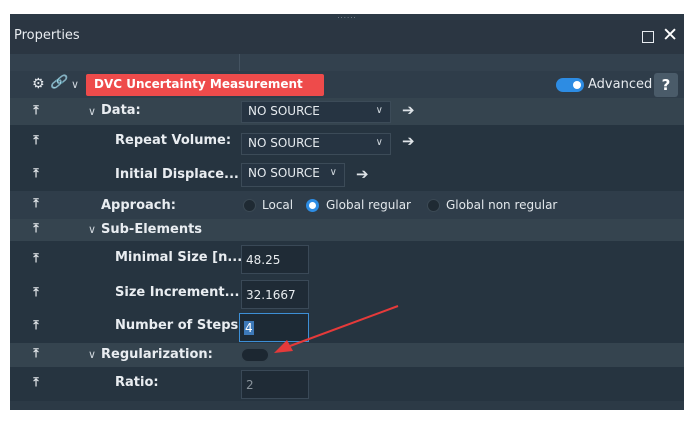 The image size is (684, 424). What do you see at coordinates (152, 229) in the screenshot?
I see `sub-elements-label: Sub-Elements` at bounding box center [152, 229].